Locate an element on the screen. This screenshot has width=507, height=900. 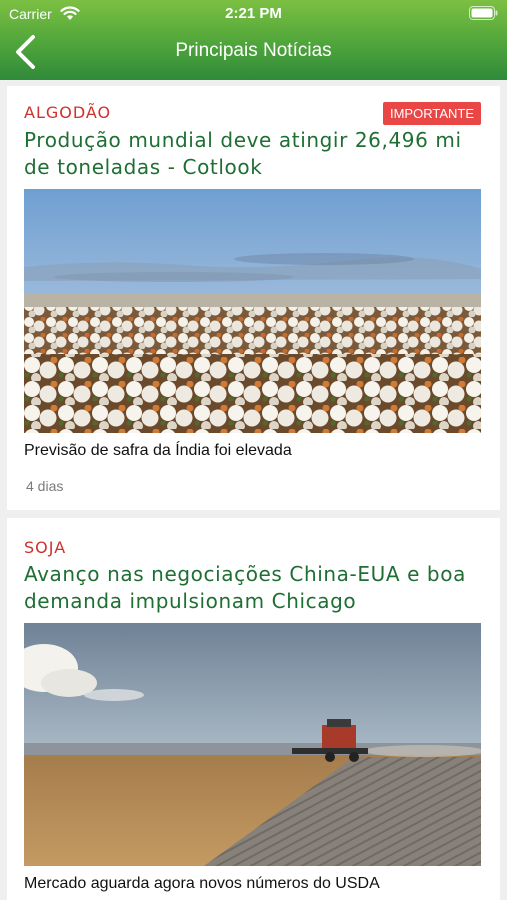
clock: 2:21 PM is located at coordinates (253, 13).